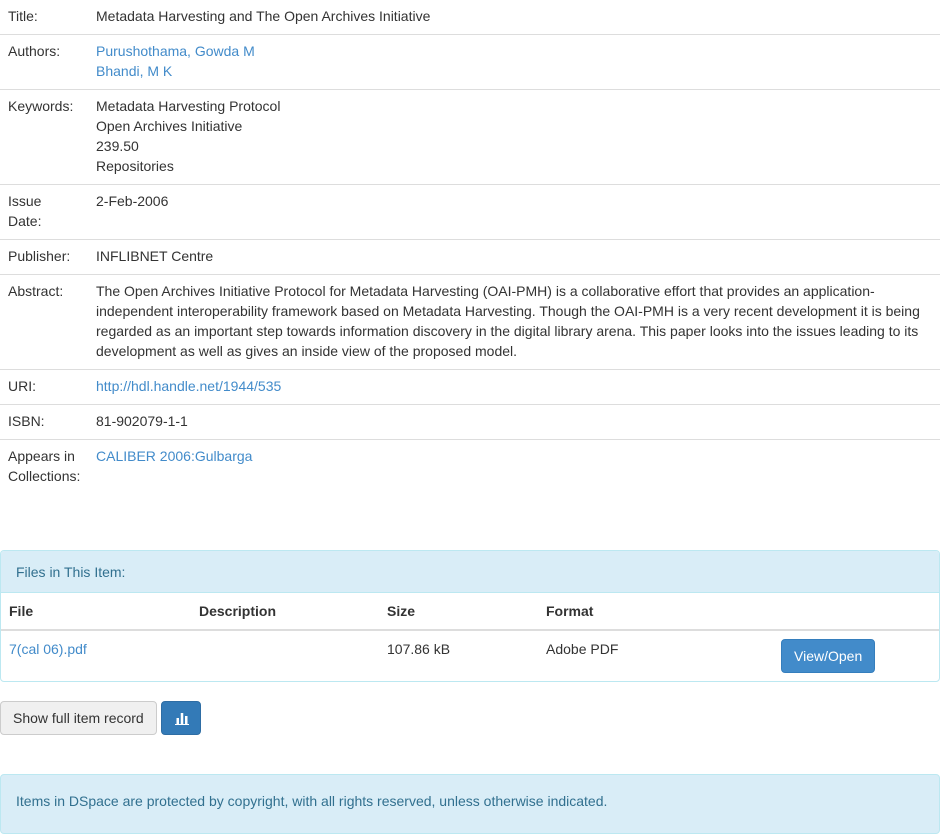 This screenshot has width=942, height=834. What do you see at coordinates (44, 387) in the screenshot?
I see `uri-label: URI:` at bounding box center [44, 387].